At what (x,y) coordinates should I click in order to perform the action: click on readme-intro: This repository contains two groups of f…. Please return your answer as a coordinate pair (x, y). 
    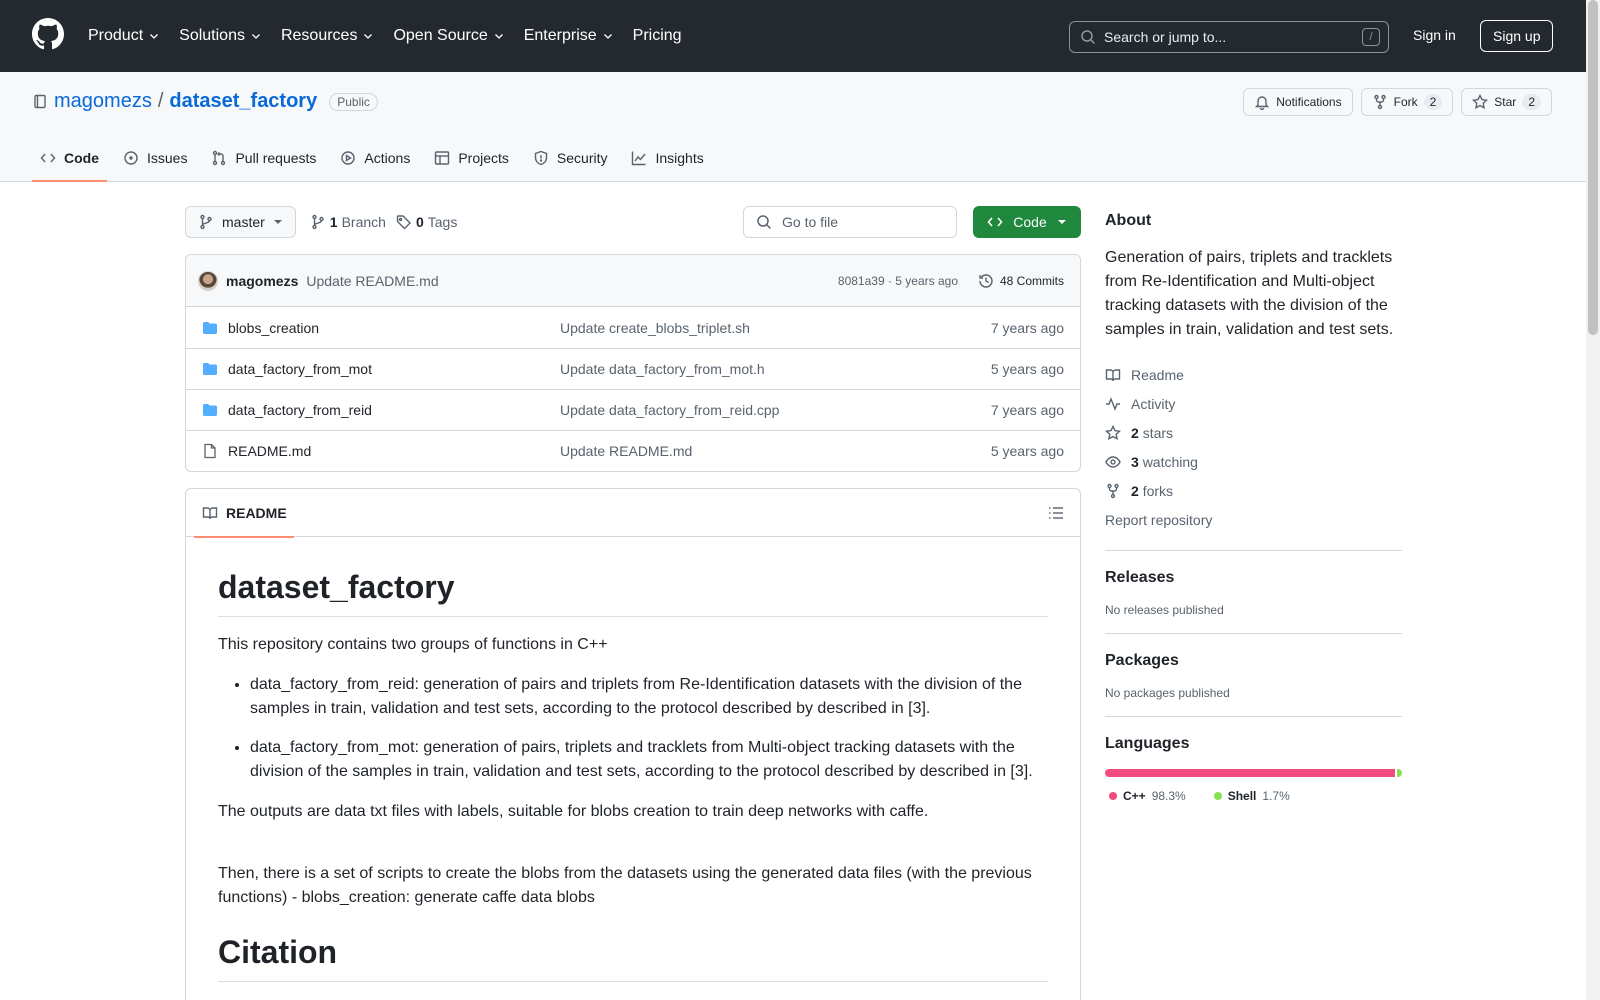
    Looking at the image, I should click on (413, 644).